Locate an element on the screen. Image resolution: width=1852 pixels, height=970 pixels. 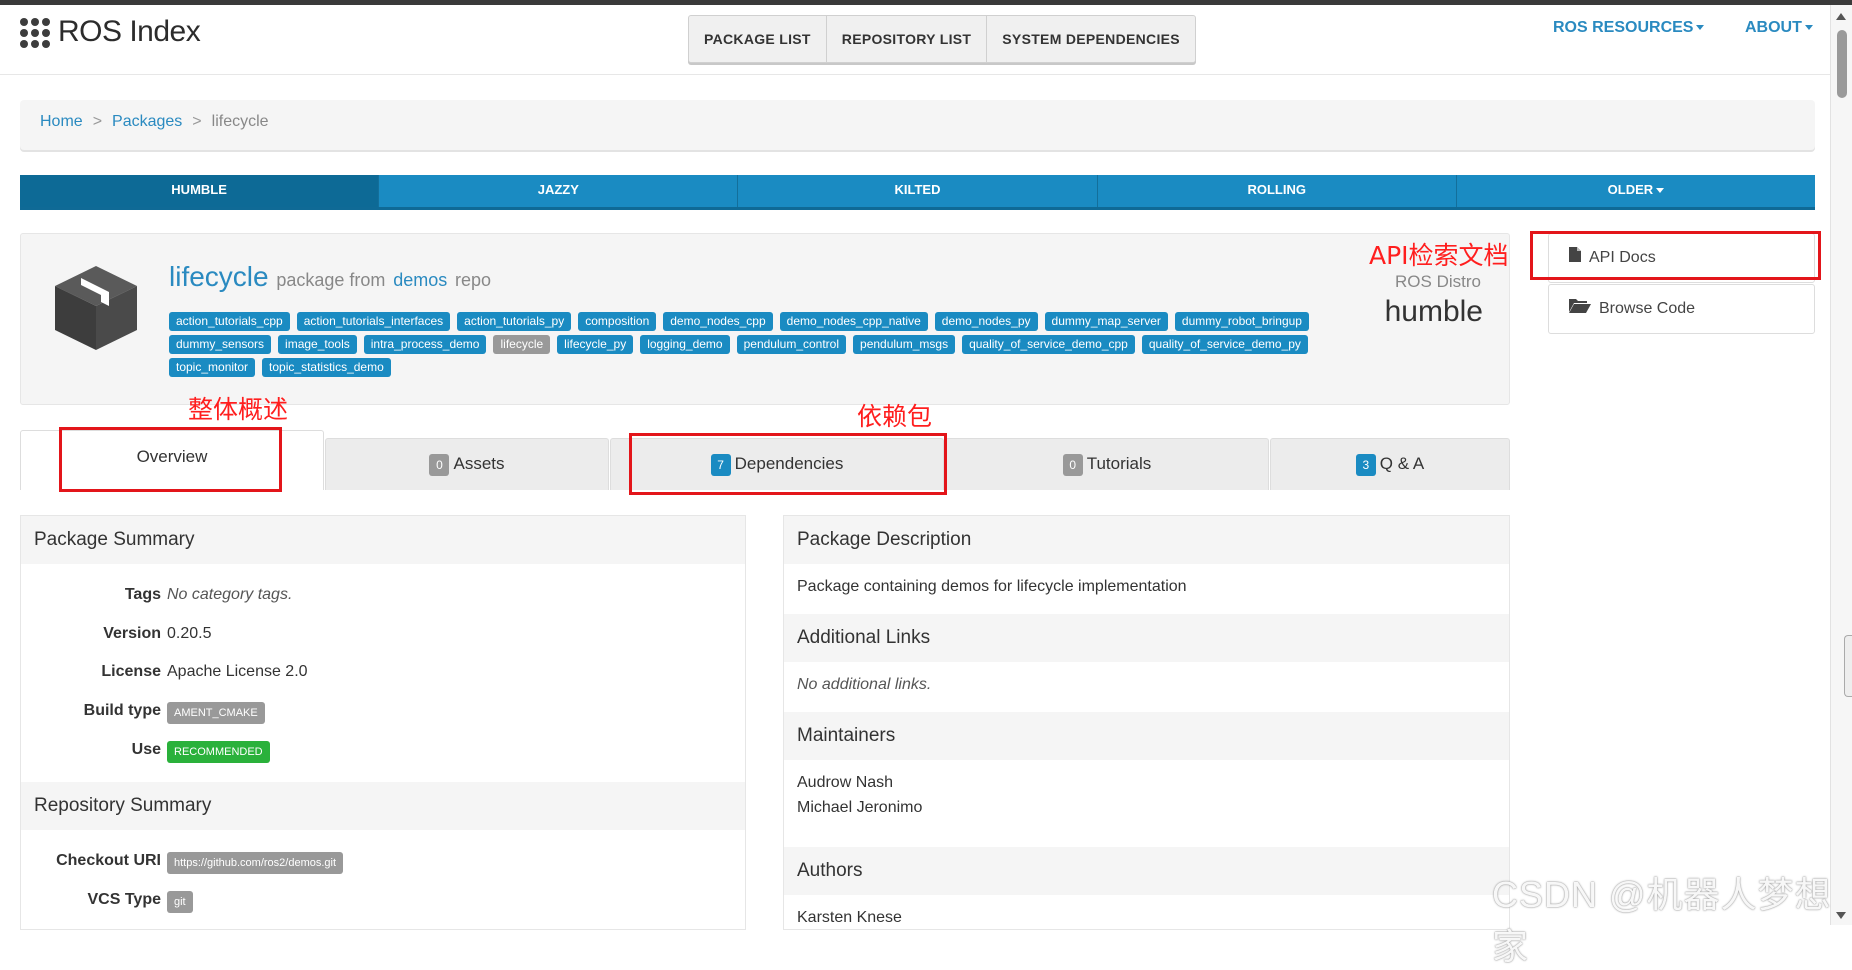
nav-repository-list: REPOSITORY LIST is located at coordinates (907, 39).